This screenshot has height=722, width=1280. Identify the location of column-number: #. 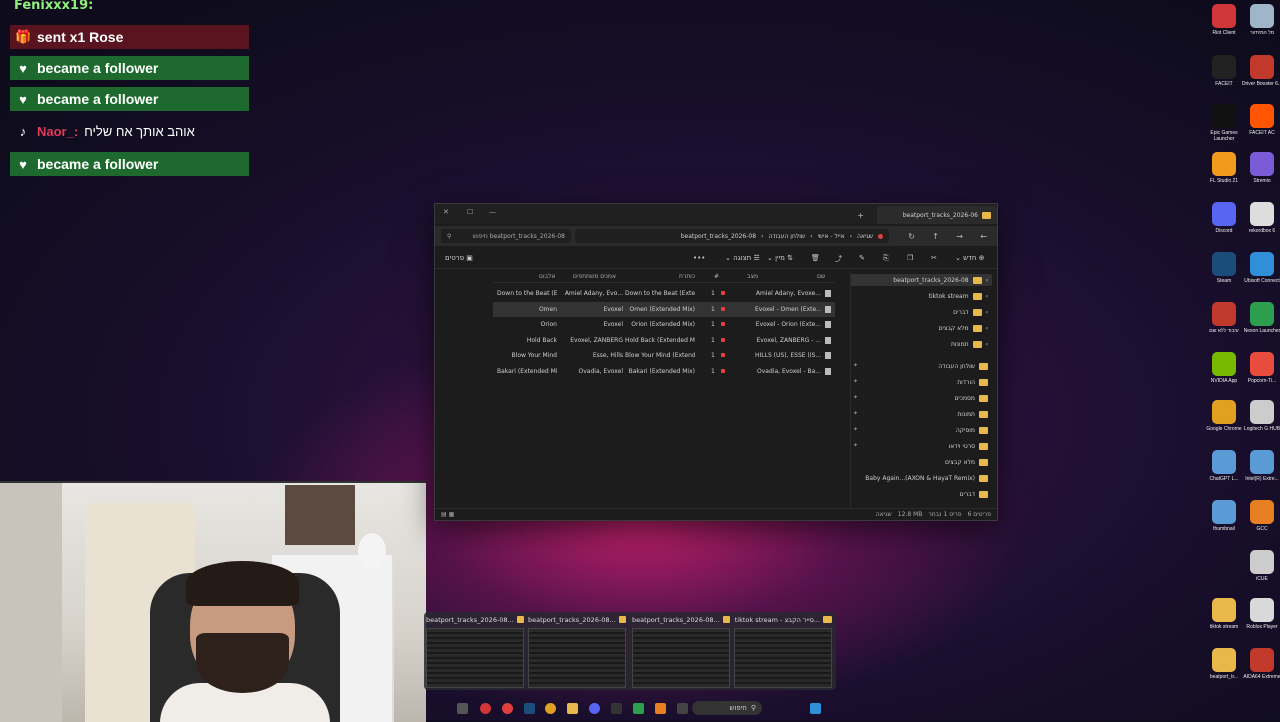
(716, 276).